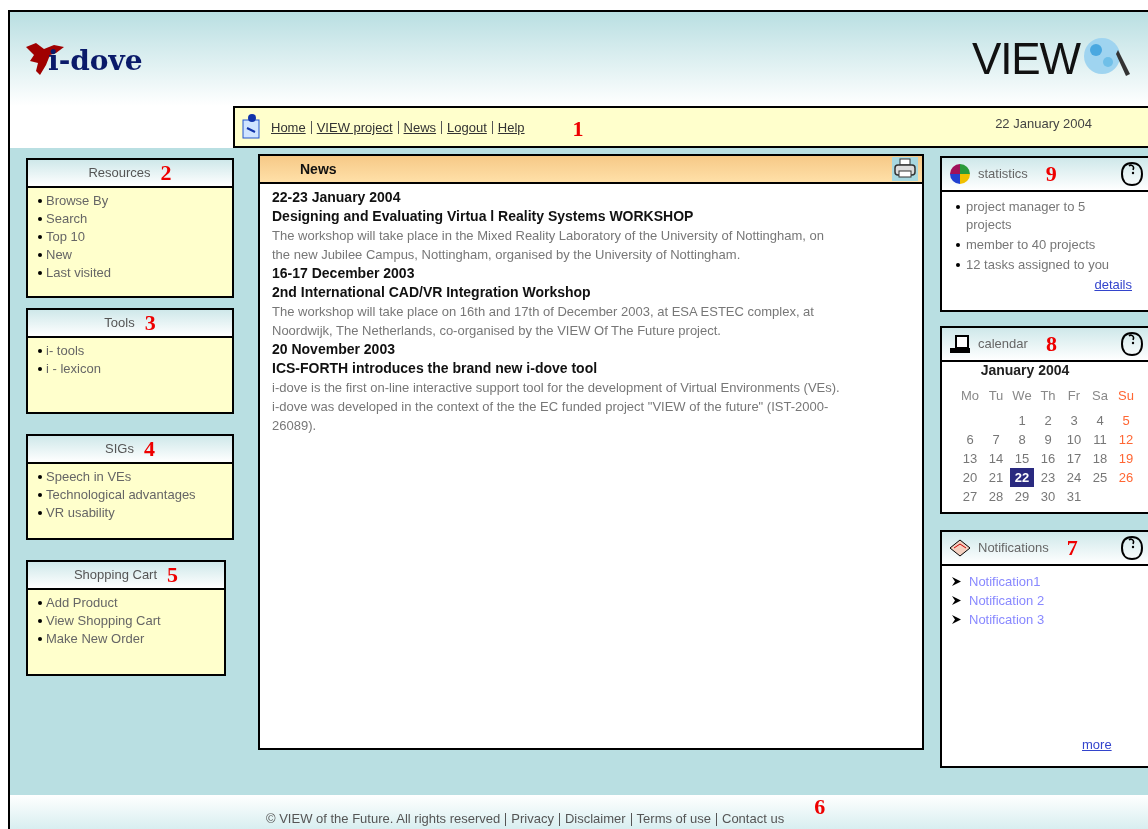 The width and height of the screenshot is (1148, 829). What do you see at coordinates (1048, 439) in the screenshot?
I see `calendar-day: 9` at bounding box center [1048, 439].